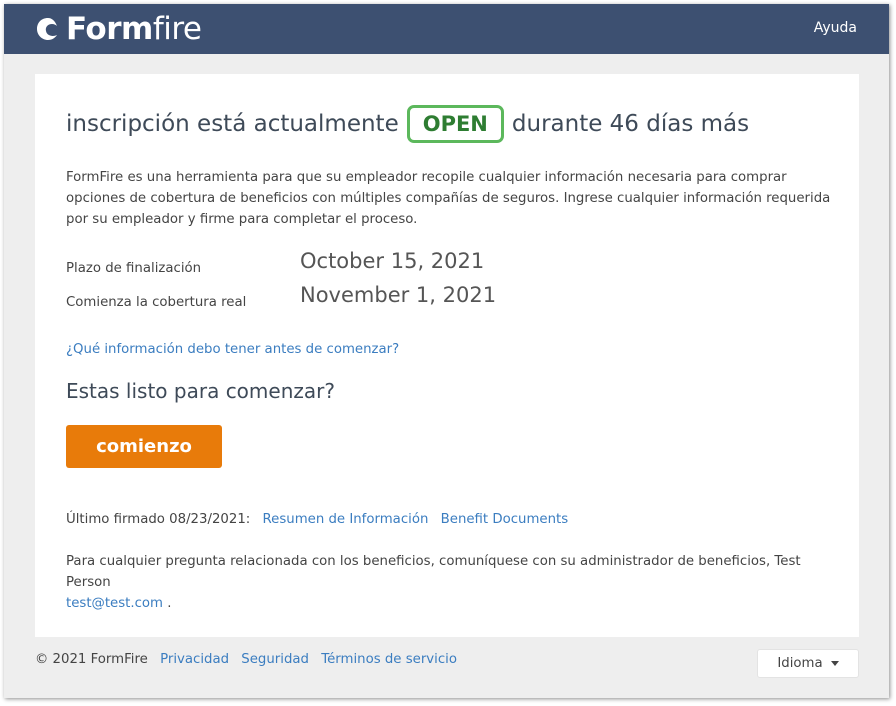 Image resolution: width=896 pixels, height=706 pixels. Describe the element at coordinates (630, 124) in the screenshot. I see `enrollment-suffix: durante 46 días más` at that location.